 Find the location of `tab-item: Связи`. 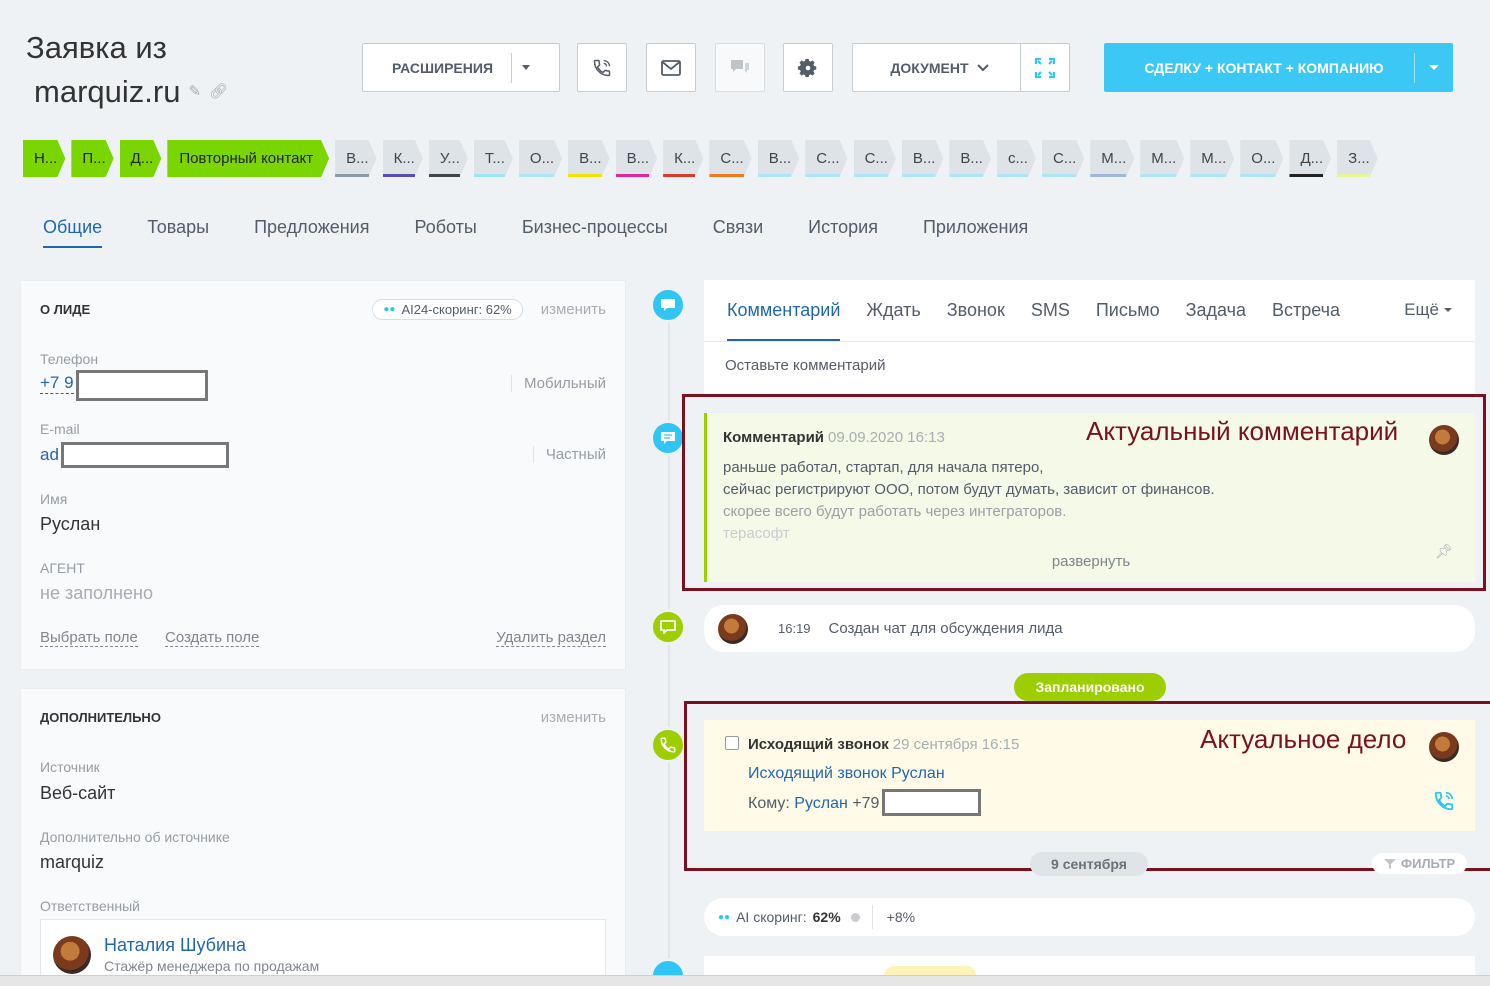

tab-item: Связи is located at coordinates (738, 232).